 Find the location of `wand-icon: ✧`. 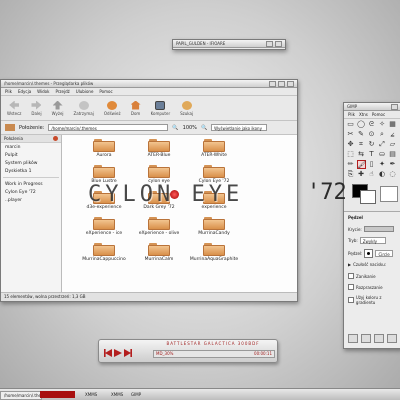

wand-icon: ✧ is located at coordinates (382, 124).